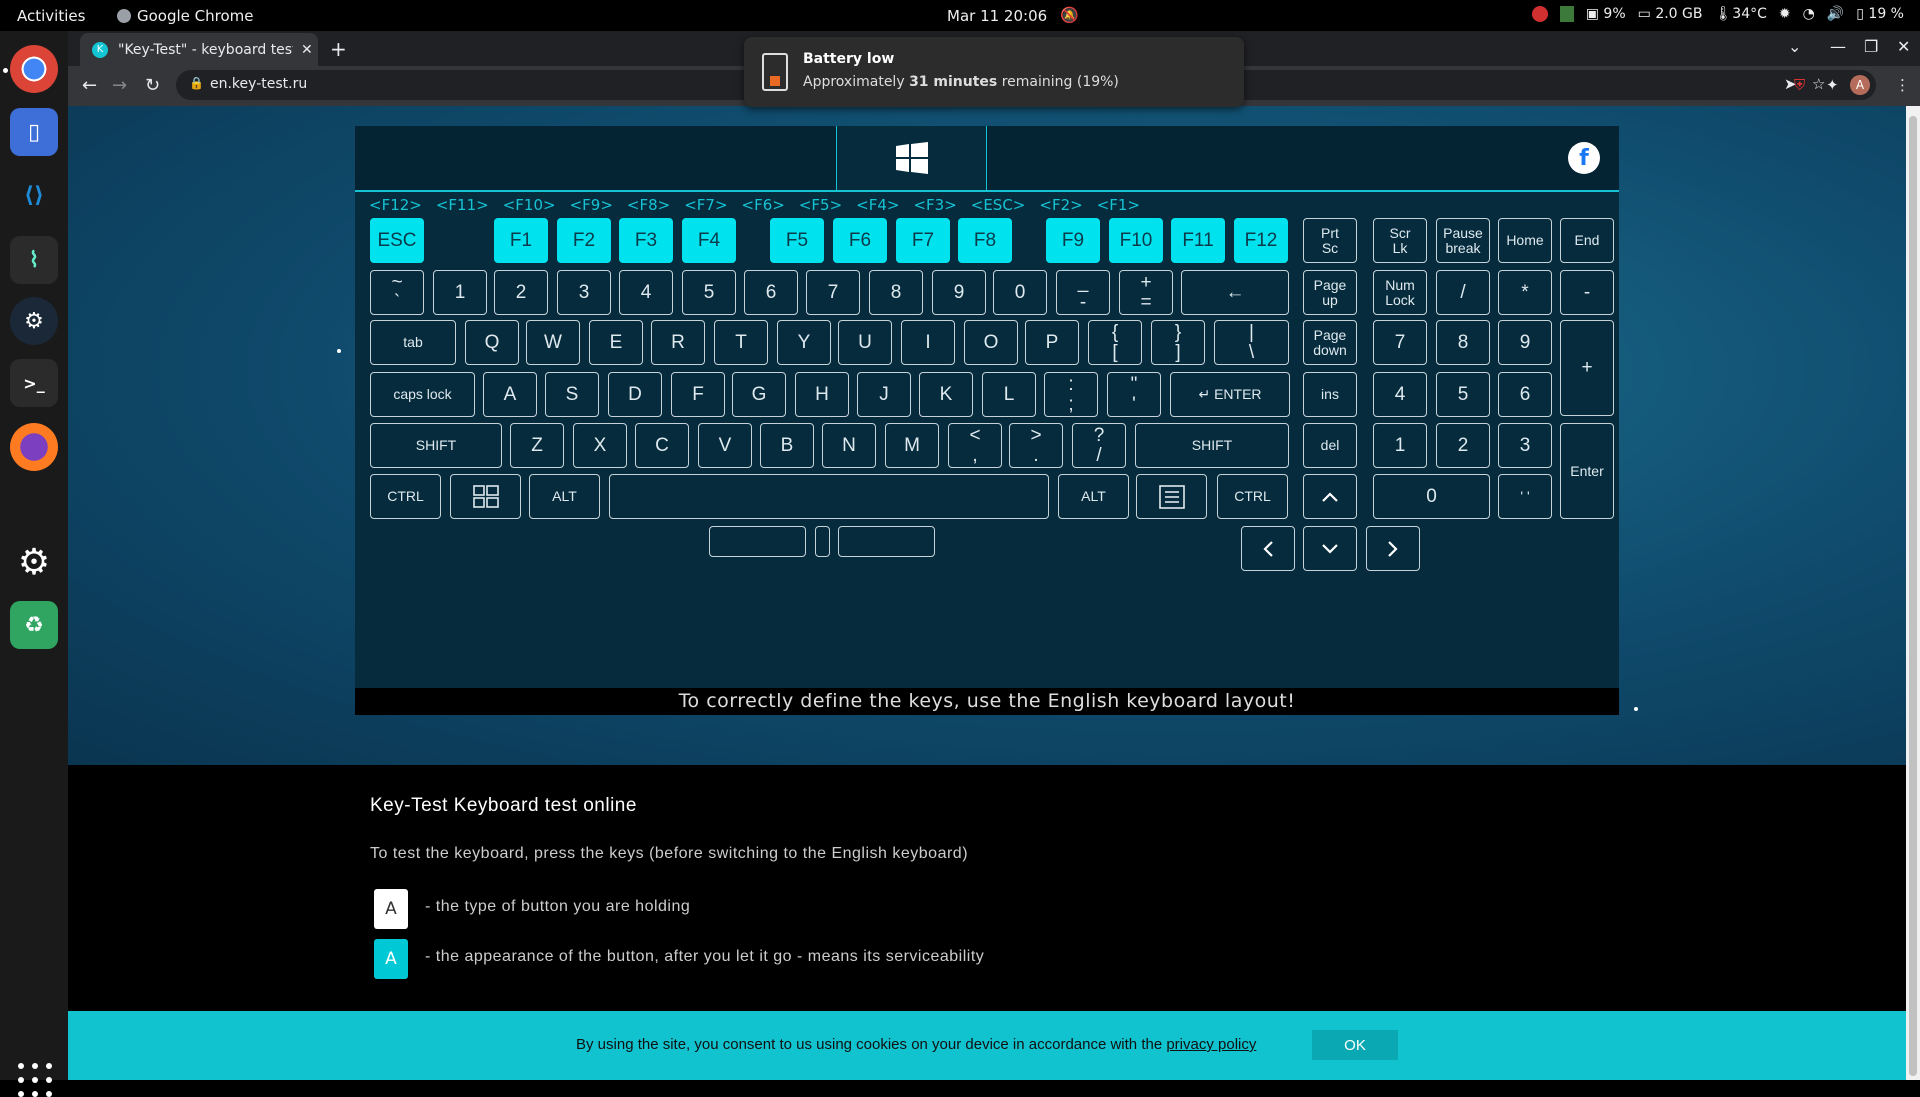 The width and height of the screenshot is (1920, 1097). Describe the element at coordinates (1330, 445) in the screenshot. I see `key-del: del` at that location.